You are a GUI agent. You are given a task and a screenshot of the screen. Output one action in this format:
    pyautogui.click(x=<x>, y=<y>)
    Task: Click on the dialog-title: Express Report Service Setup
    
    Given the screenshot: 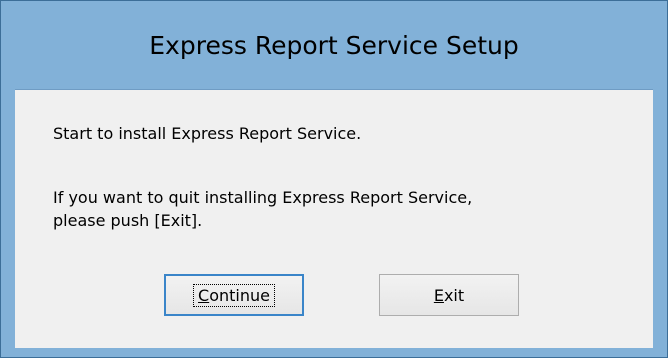 What is the action you would take?
    pyautogui.click(x=334, y=45)
    